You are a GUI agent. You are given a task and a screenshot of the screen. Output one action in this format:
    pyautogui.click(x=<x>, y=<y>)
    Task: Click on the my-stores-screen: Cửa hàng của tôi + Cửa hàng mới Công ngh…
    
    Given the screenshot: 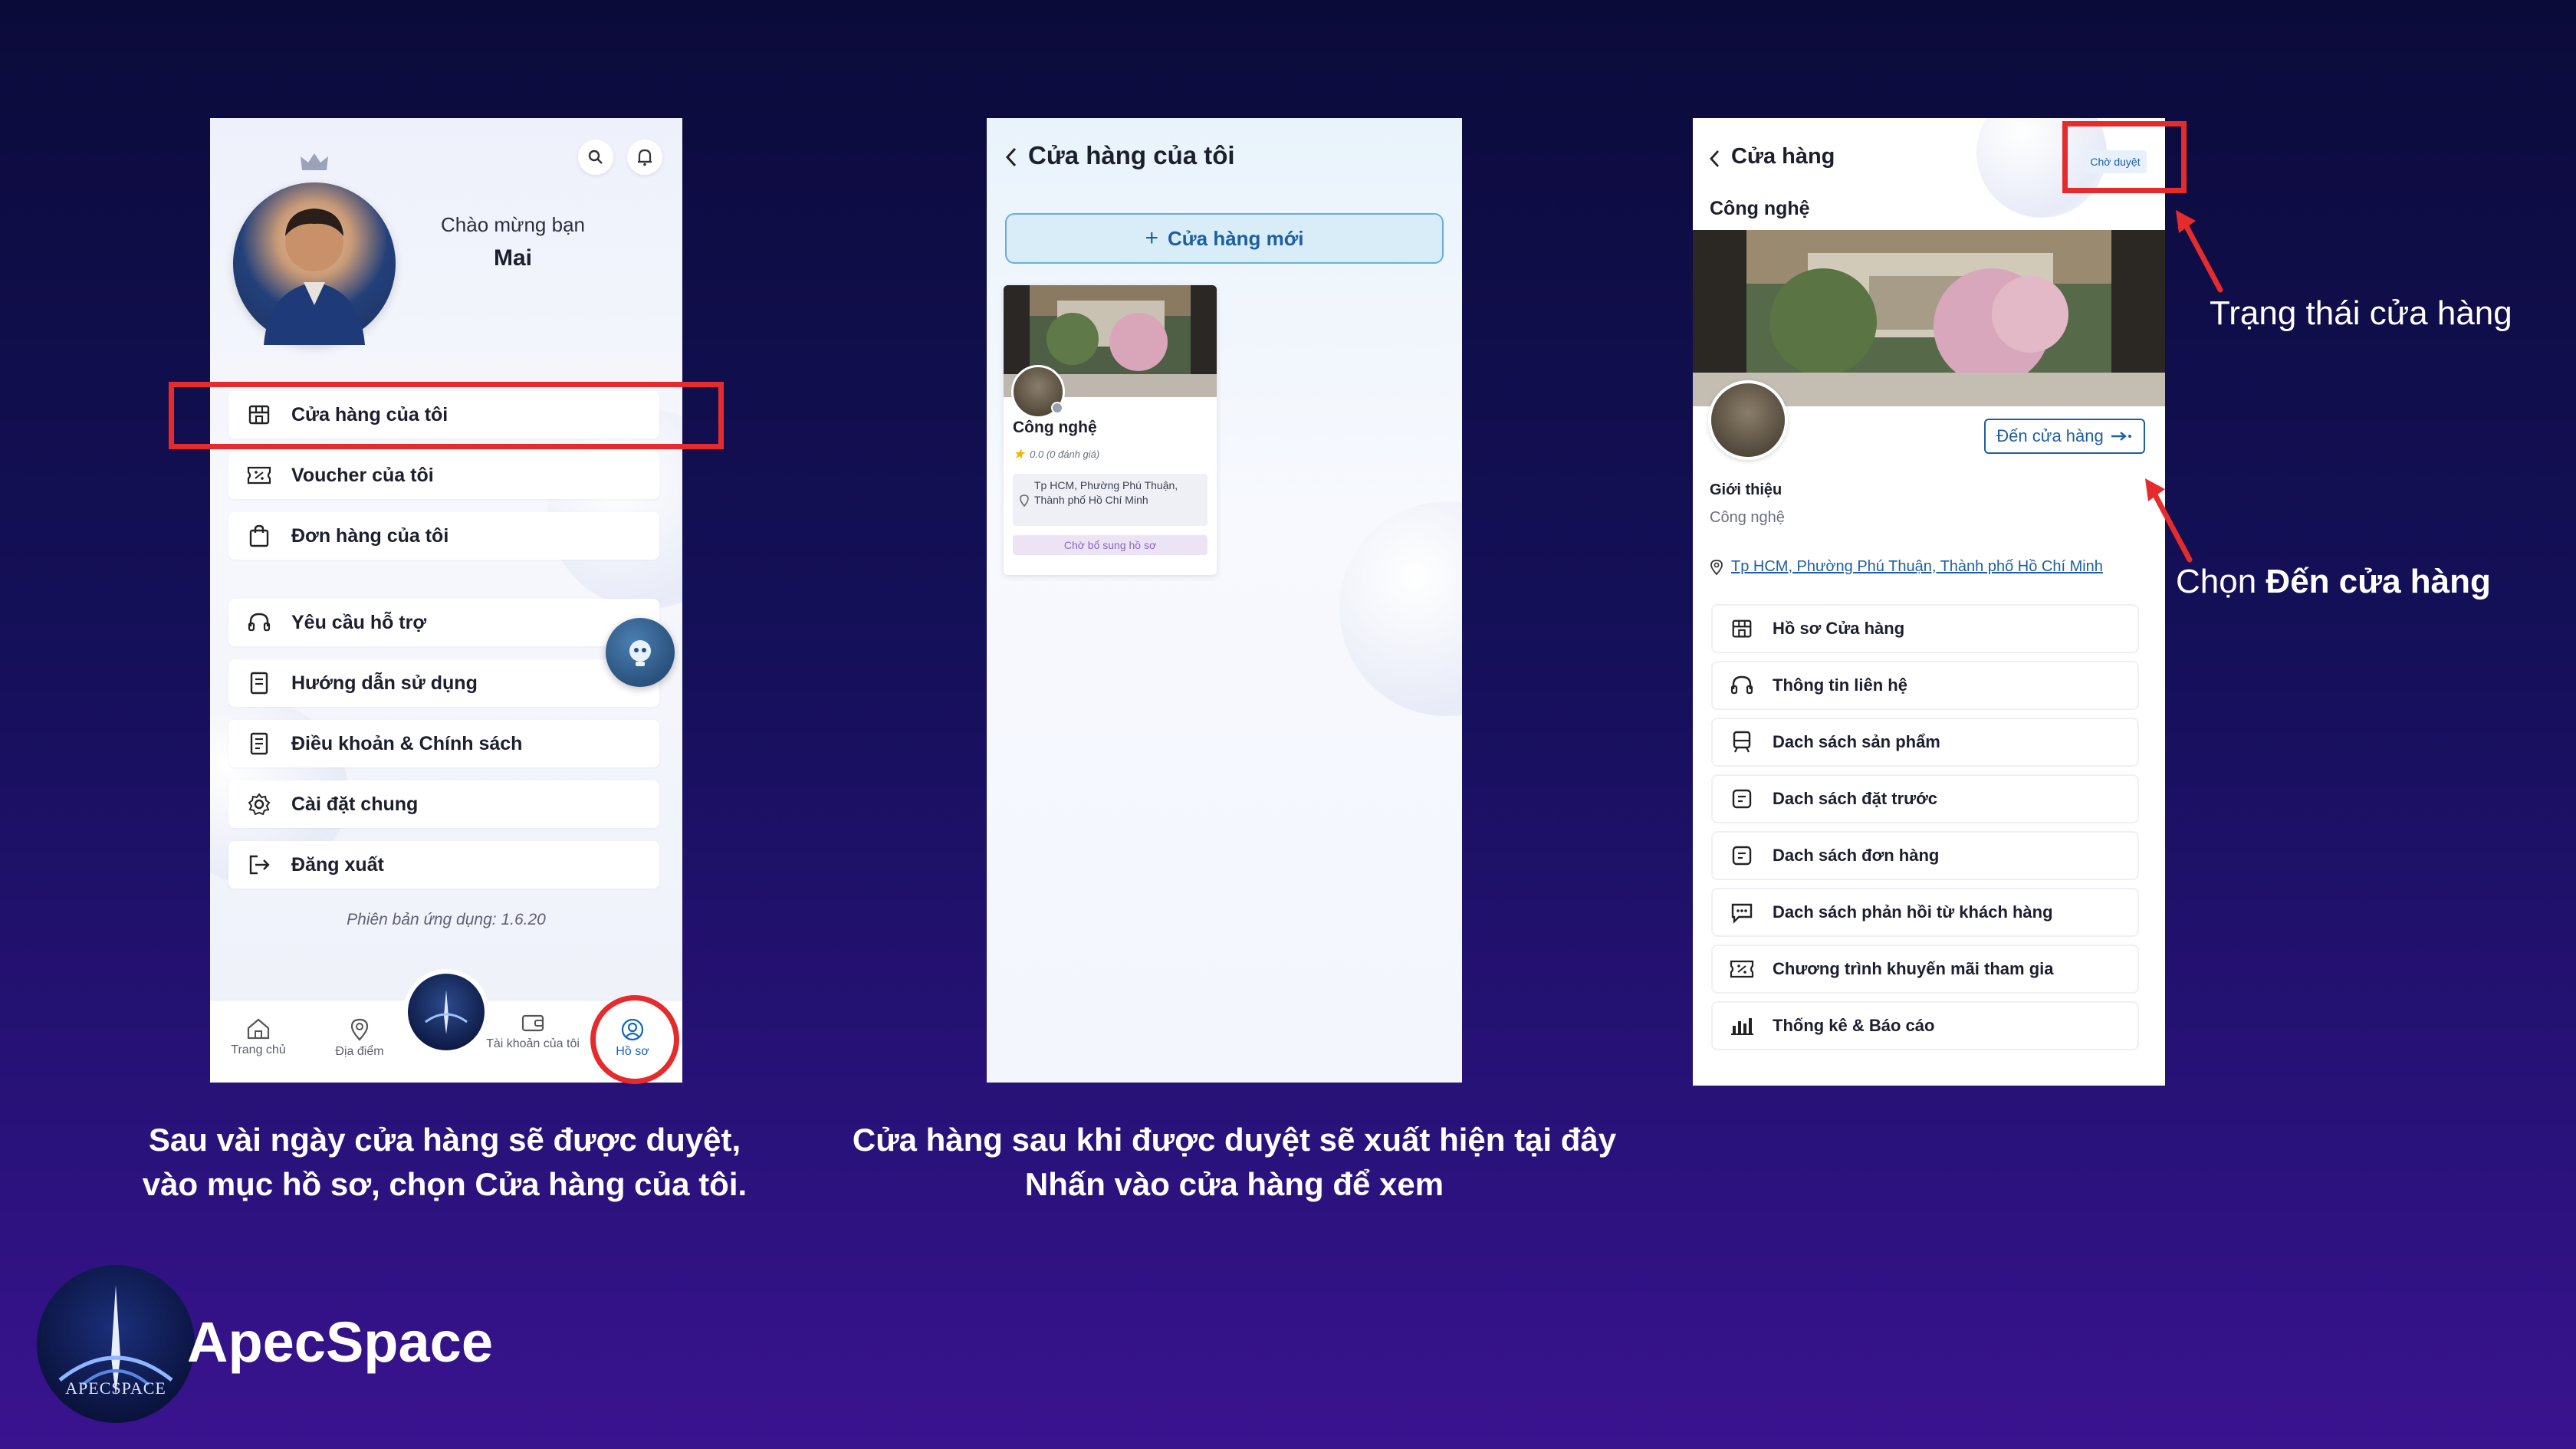 What is the action you would take?
    pyautogui.click(x=1224, y=600)
    